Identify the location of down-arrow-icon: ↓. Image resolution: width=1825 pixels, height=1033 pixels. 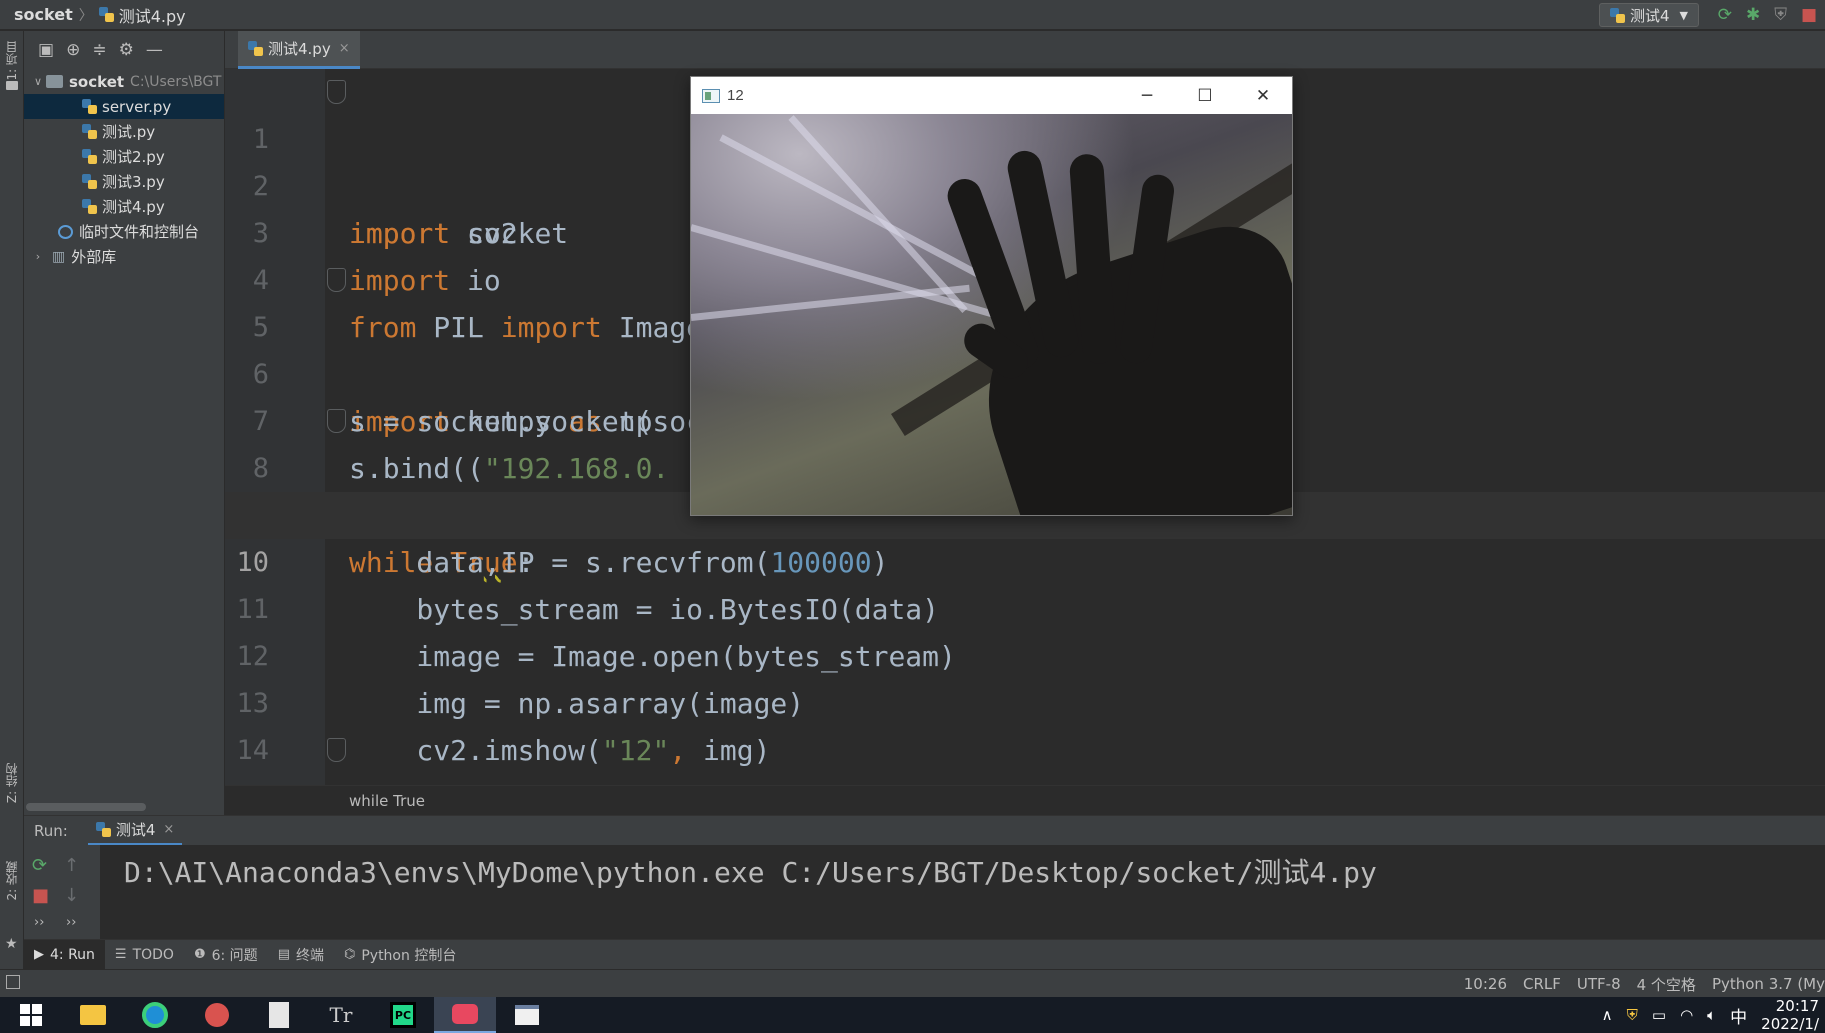
(71, 895).